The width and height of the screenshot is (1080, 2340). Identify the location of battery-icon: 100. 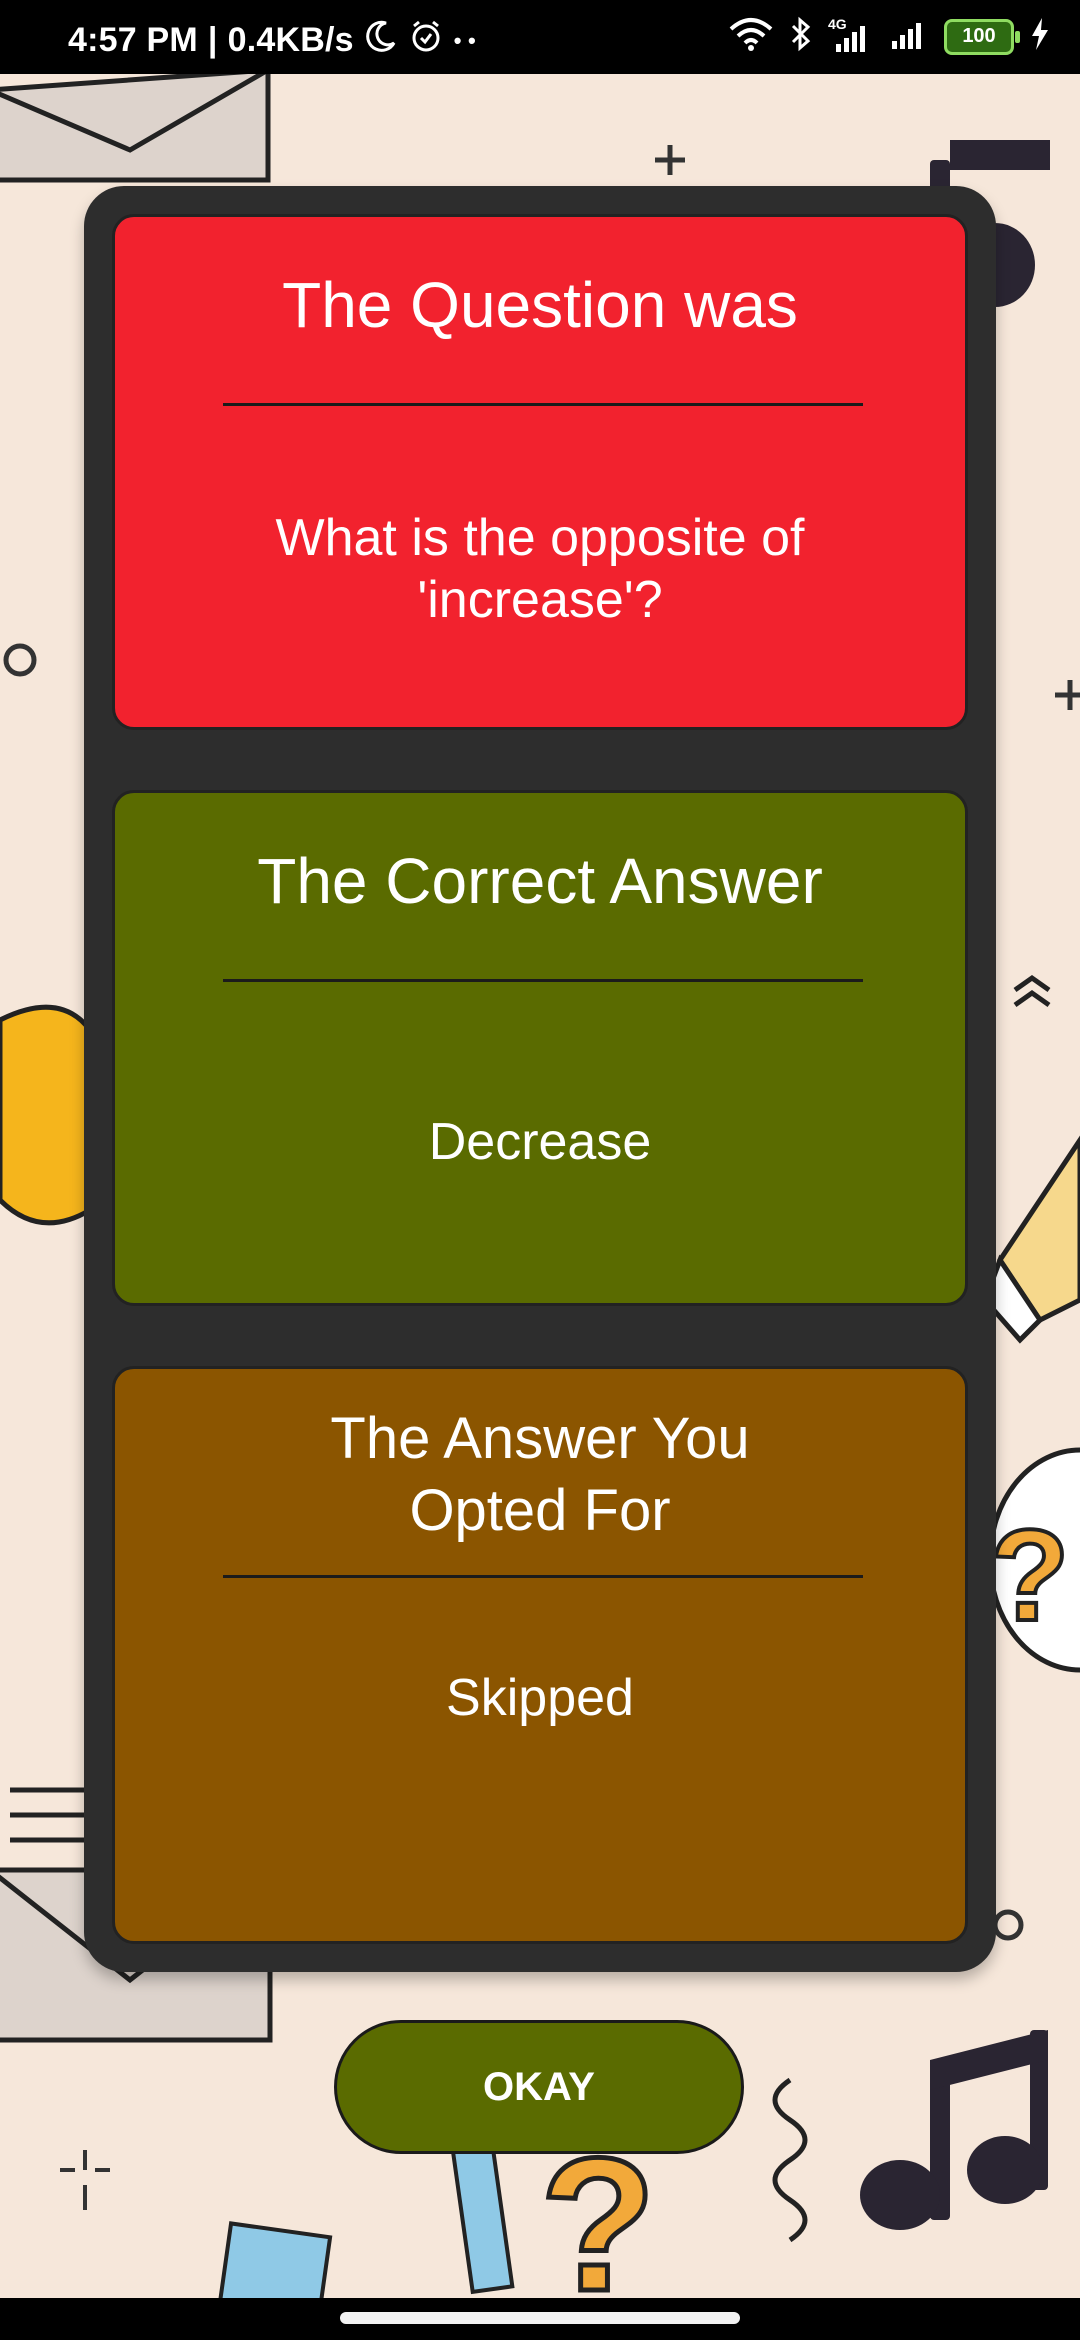
(982, 36).